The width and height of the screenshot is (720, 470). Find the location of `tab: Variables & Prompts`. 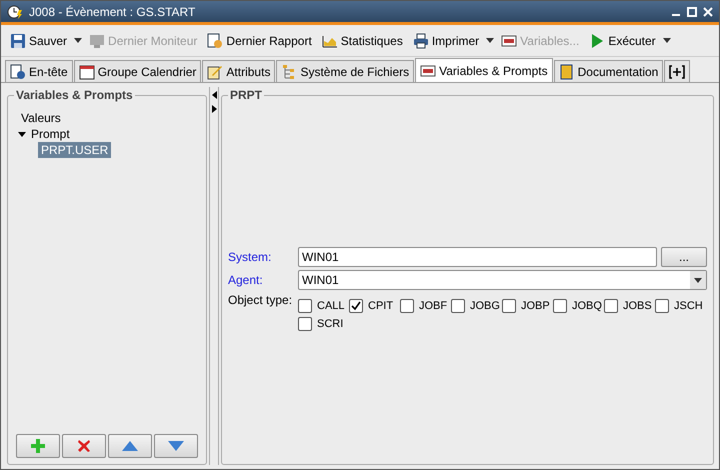

tab: Variables & Prompts is located at coordinates (484, 70).